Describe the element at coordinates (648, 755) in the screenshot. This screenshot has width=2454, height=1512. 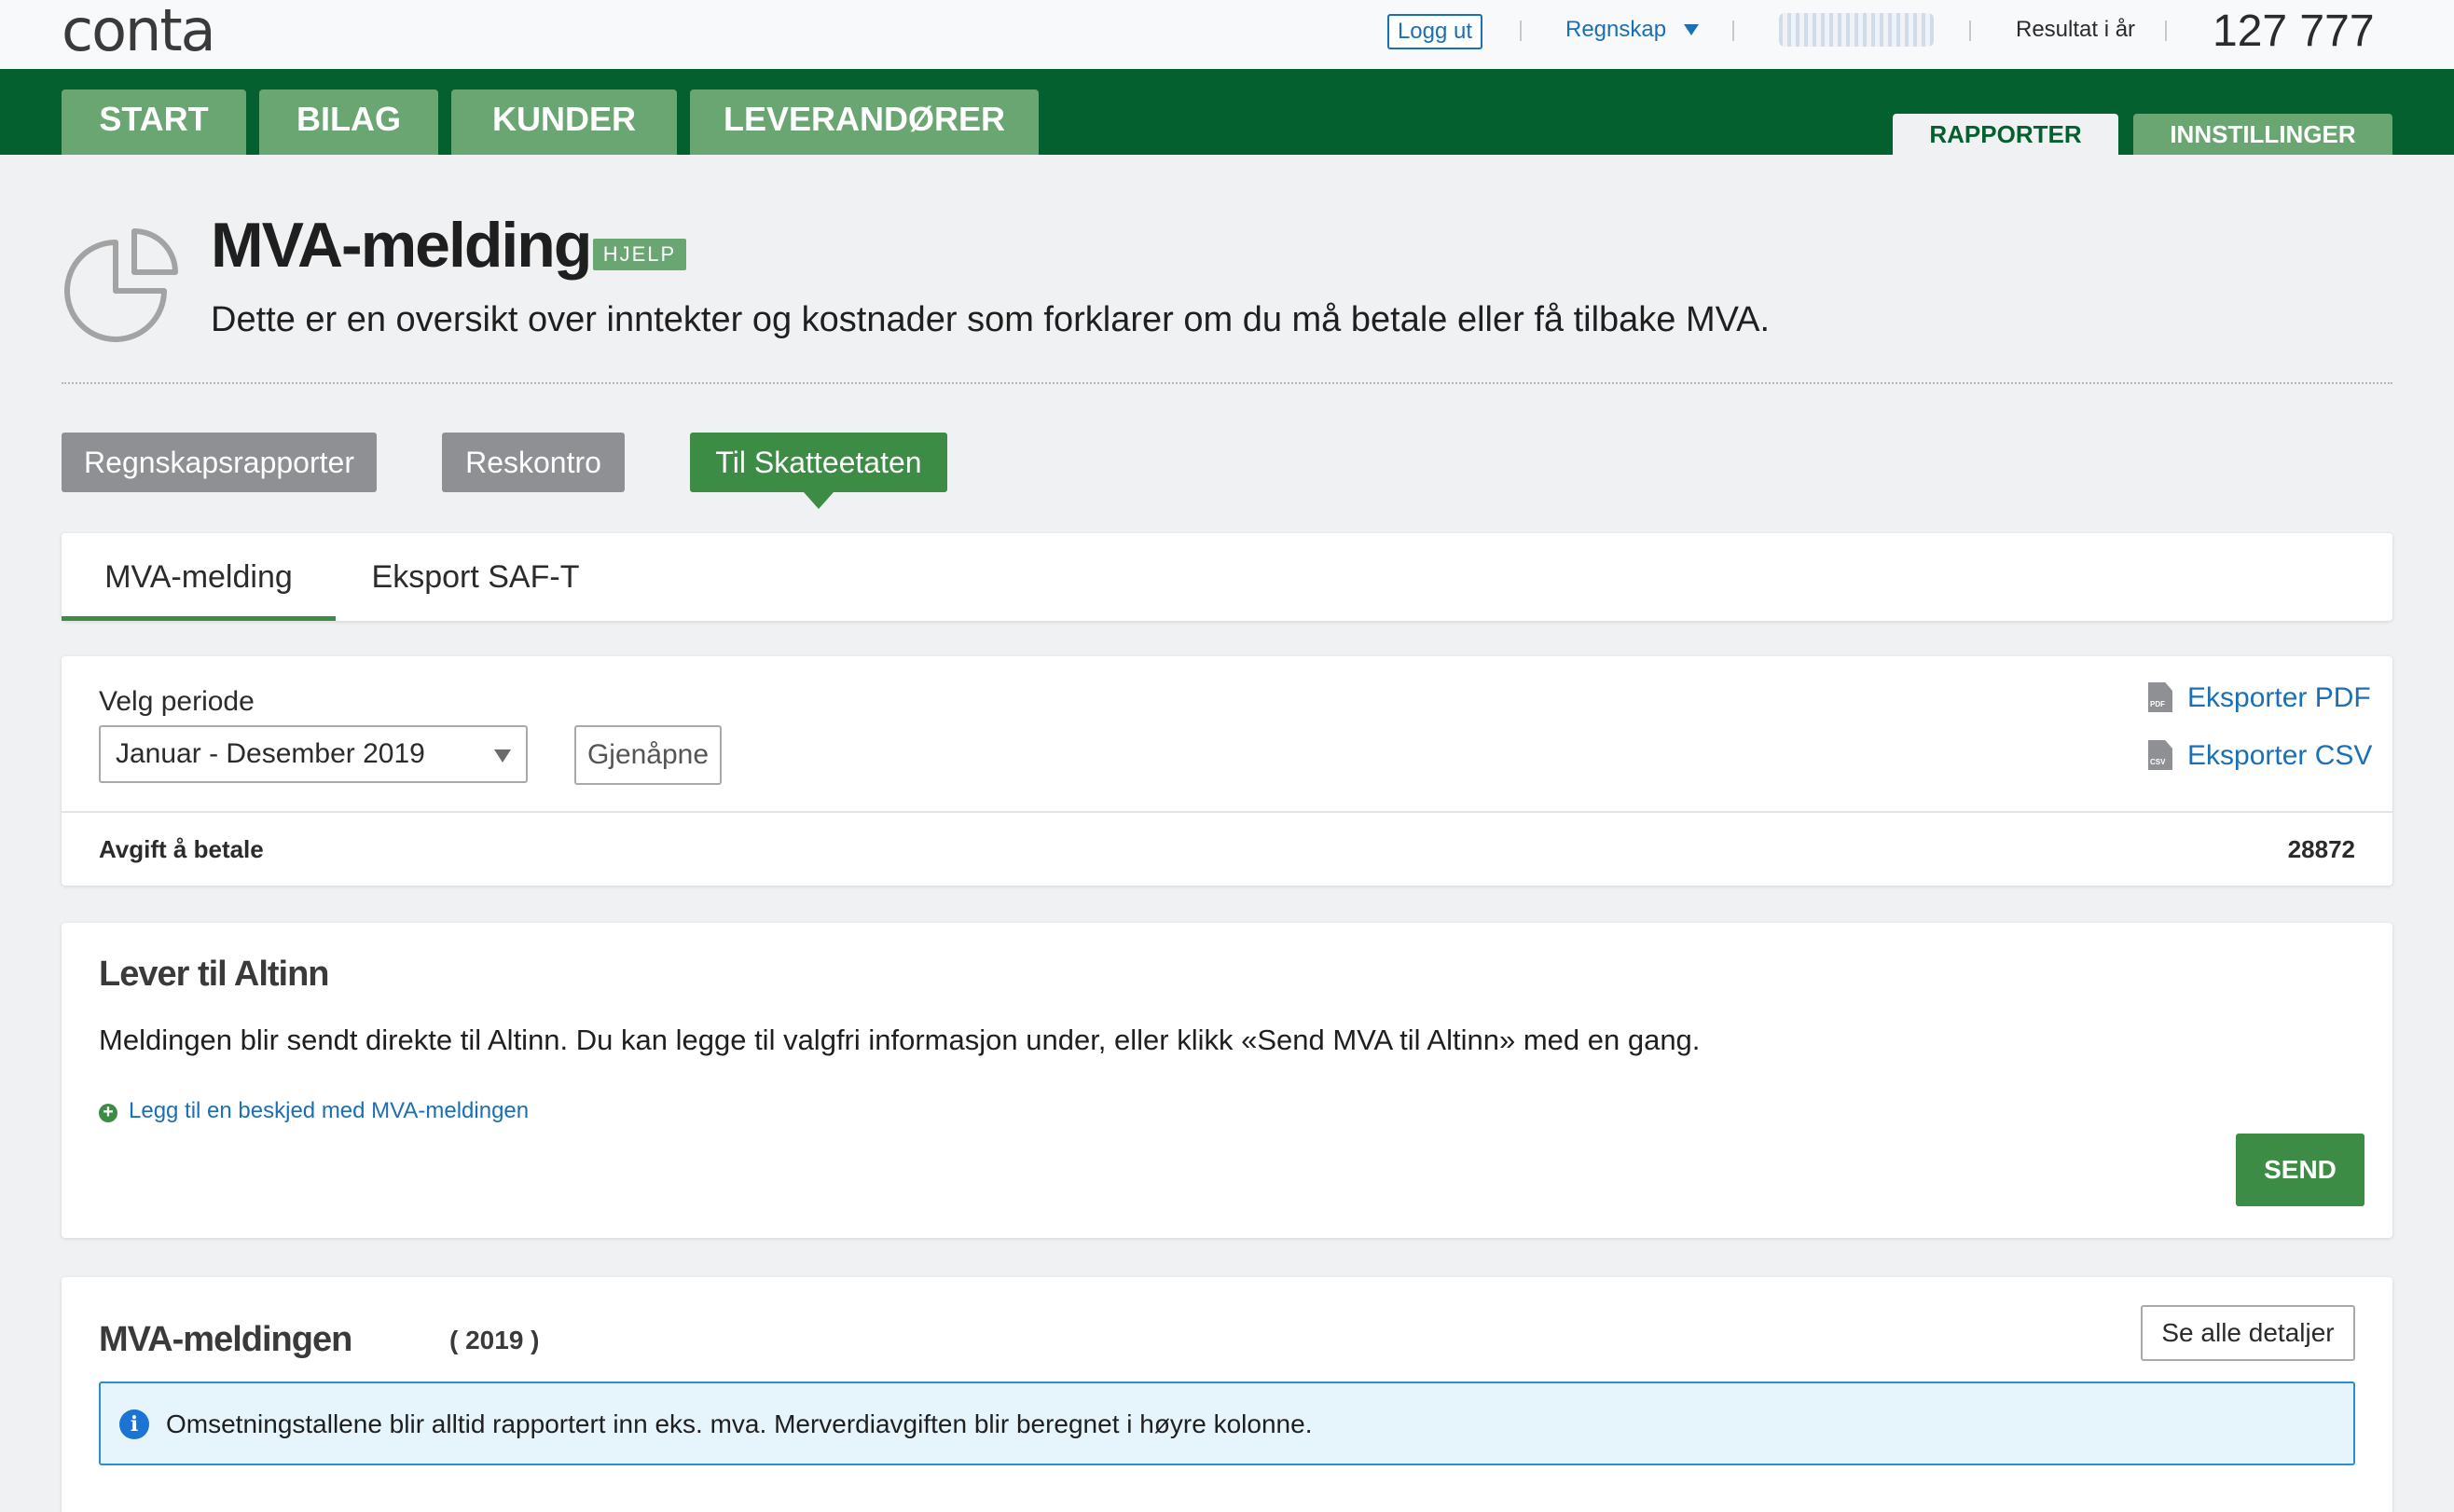
I see `reopen-button: Gjenåpne` at that location.